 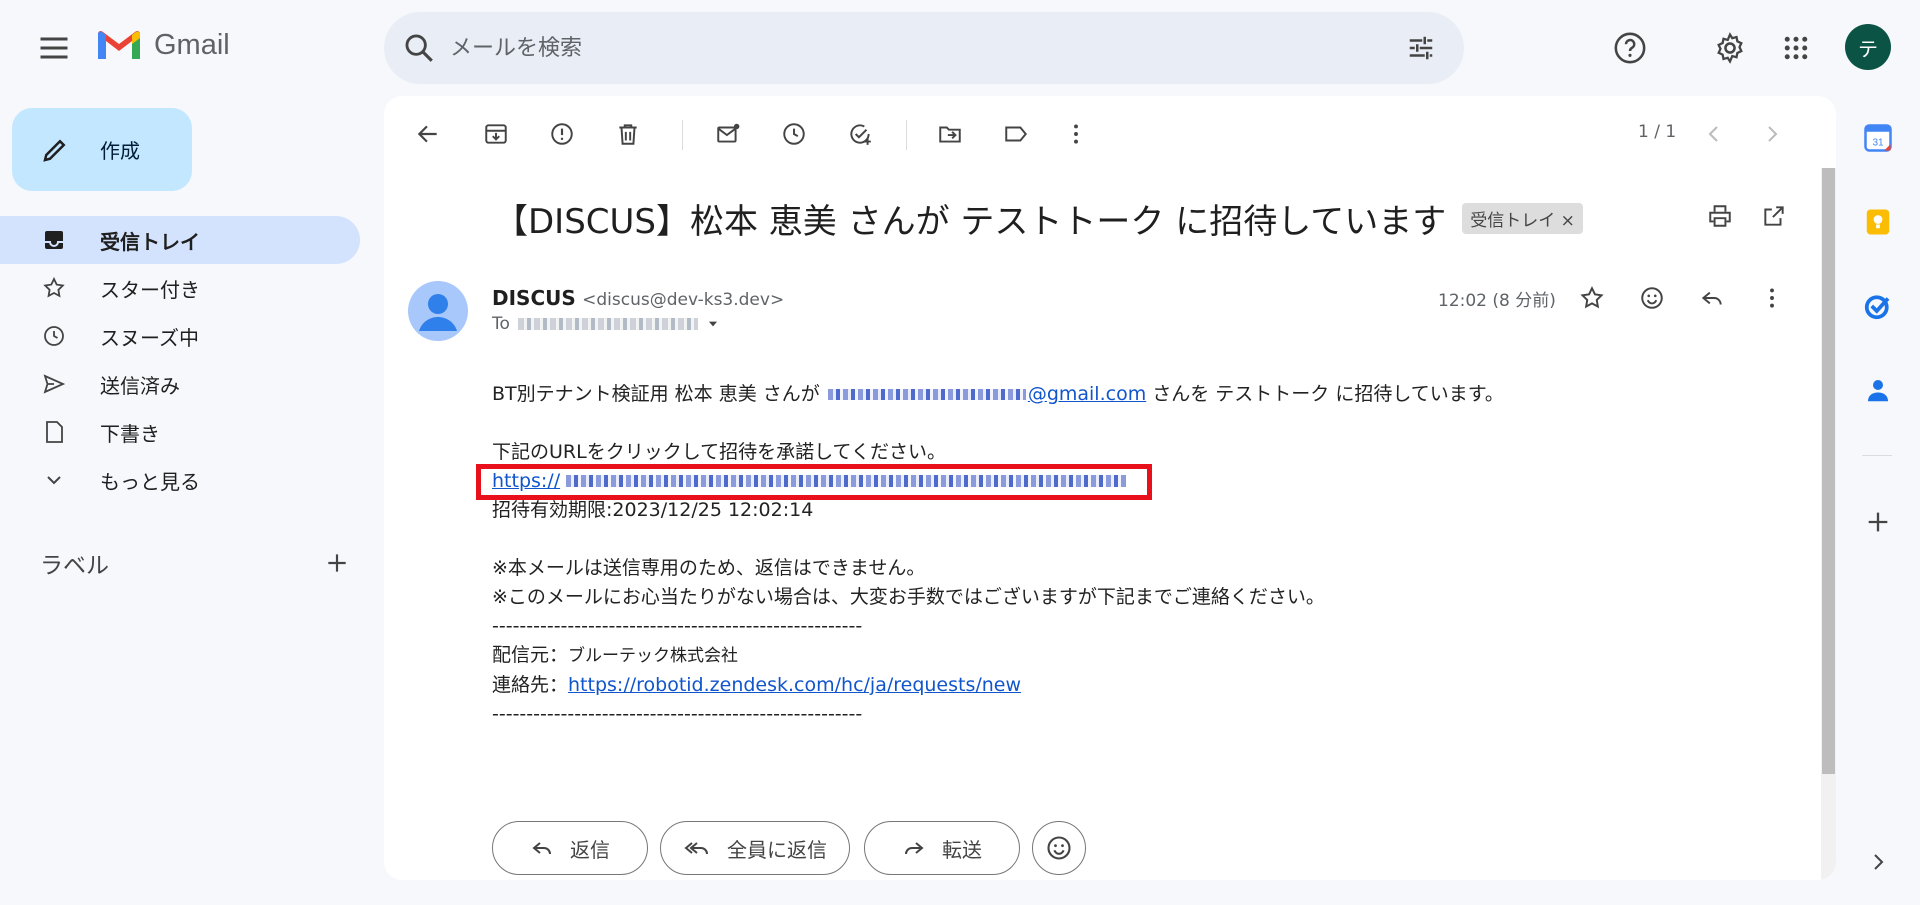 I want to click on person-icon, so click(x=438, y=312).